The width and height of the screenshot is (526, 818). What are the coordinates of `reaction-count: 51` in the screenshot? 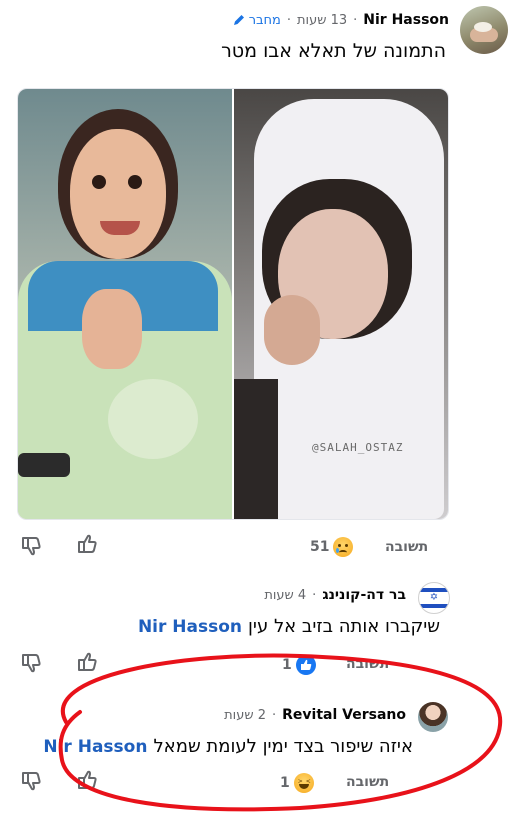 It's located at (320, 547).